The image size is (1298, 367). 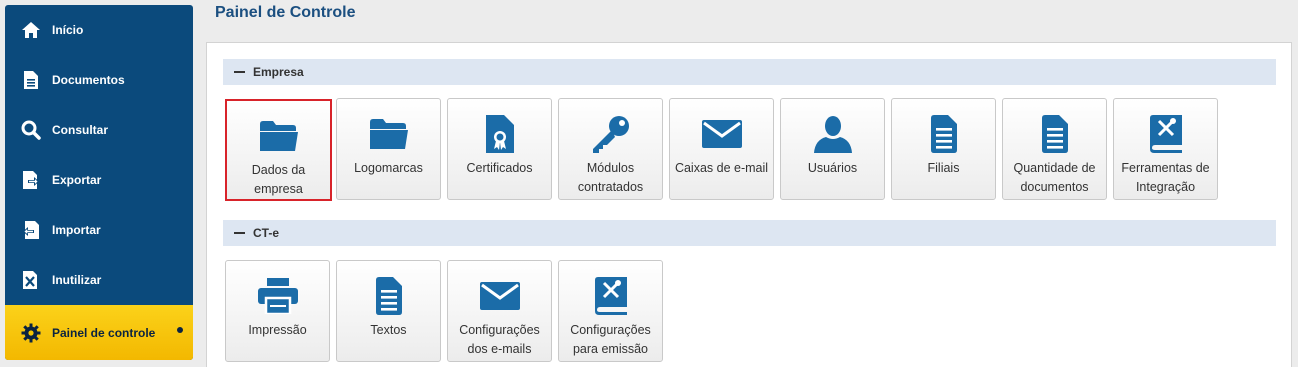 What do you see at coordinates (277, 296) in the screenshot?
I see `printer-icon` at bounding box center [277, 296].